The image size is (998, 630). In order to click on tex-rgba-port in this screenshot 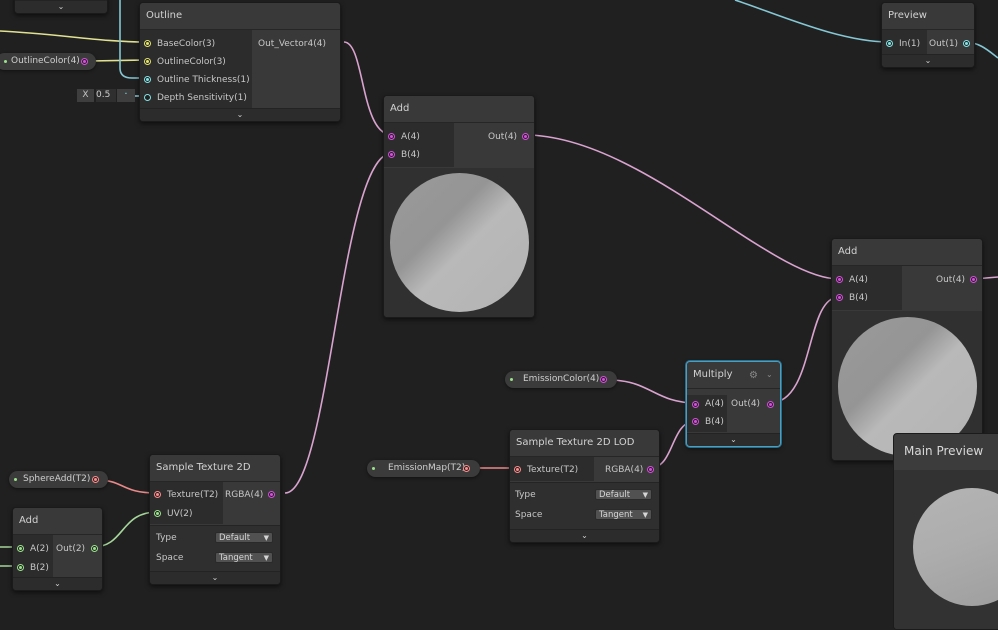, I will do `click(271, 494)`.